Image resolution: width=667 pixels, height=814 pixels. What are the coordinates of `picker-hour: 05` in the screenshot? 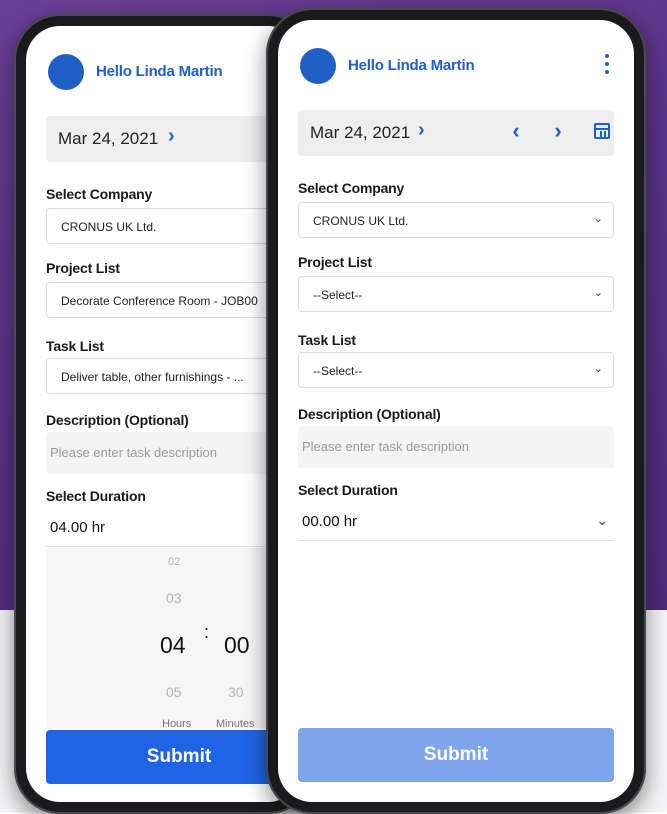 It's located at (174, 692).